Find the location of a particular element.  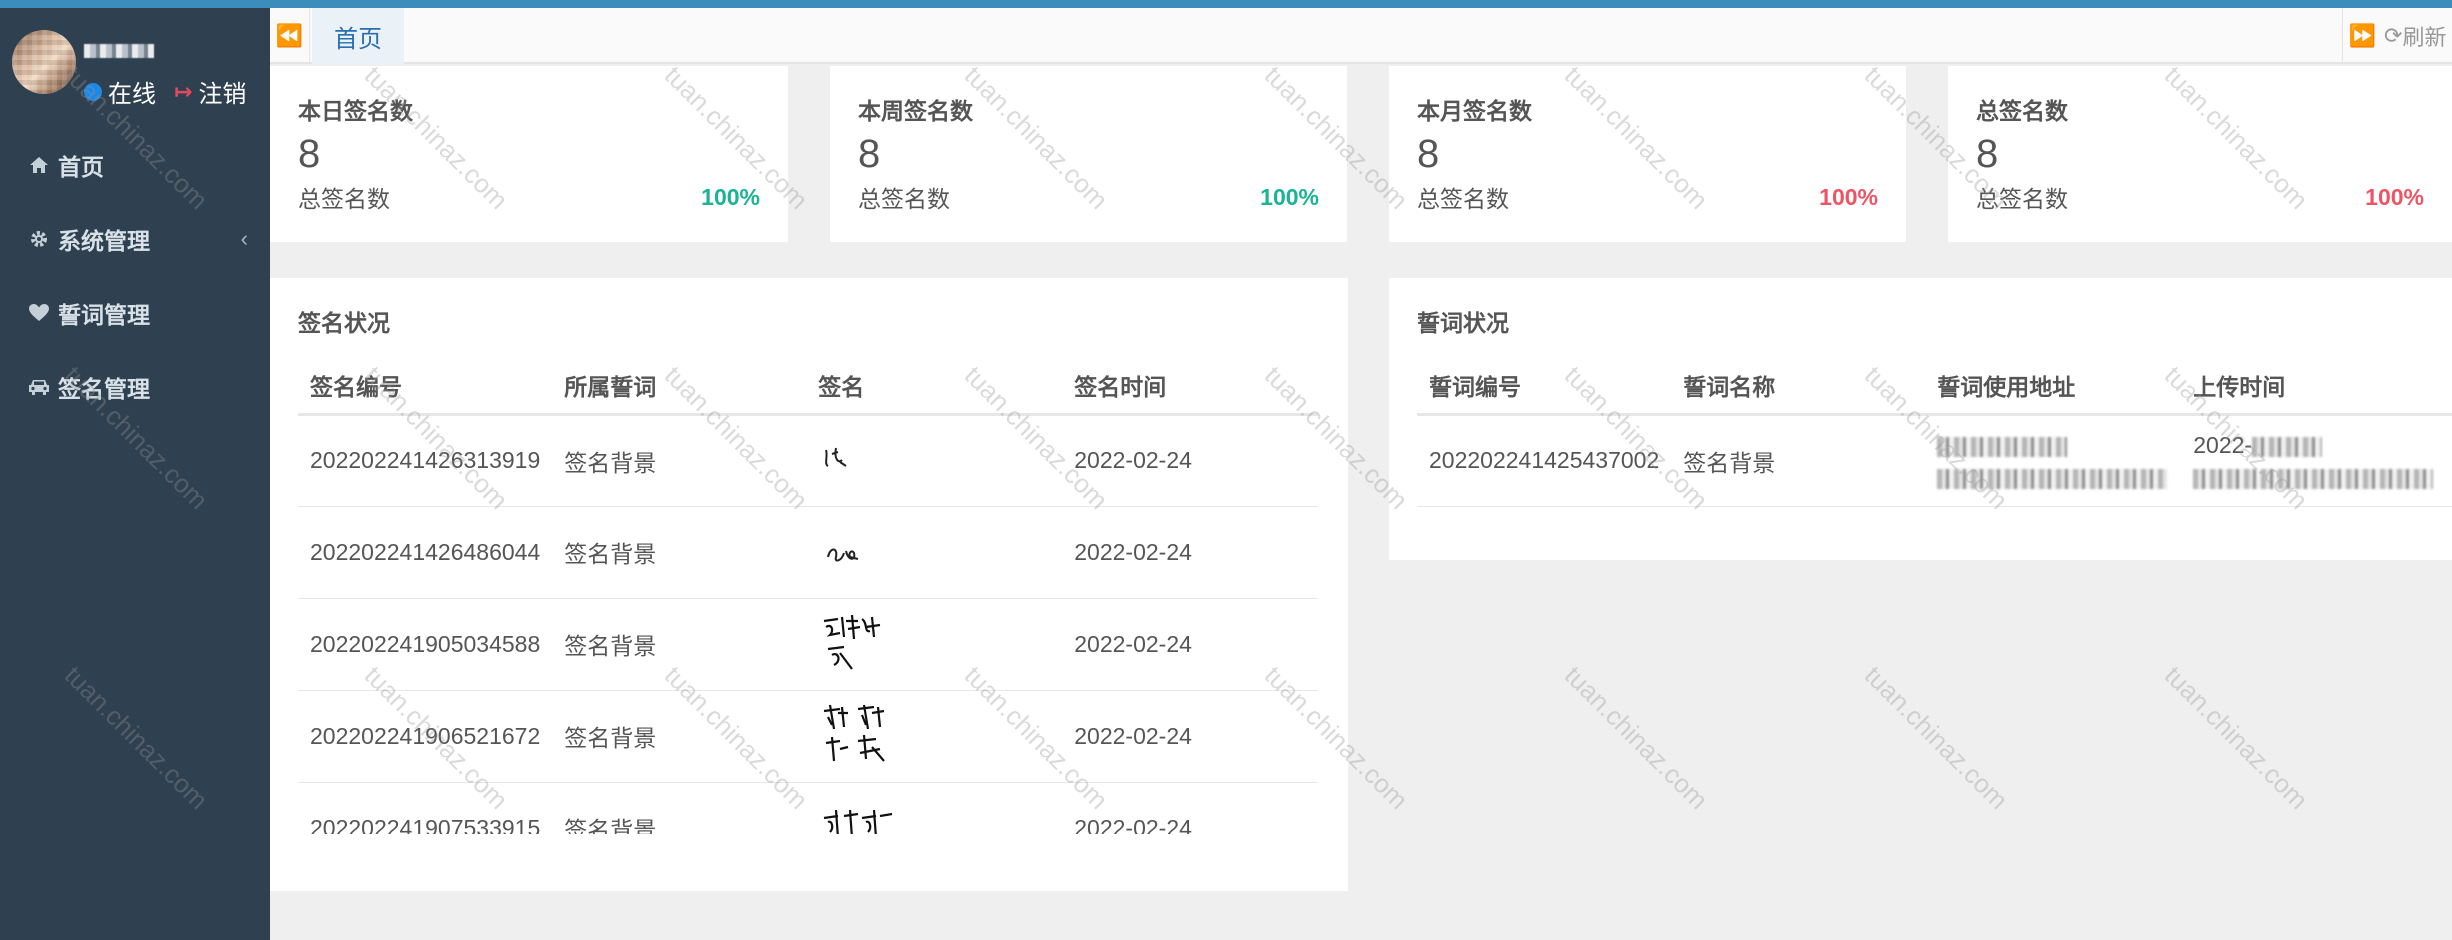

user-status: 在线 ↦ 注销 is located at coordinates (165, 91).